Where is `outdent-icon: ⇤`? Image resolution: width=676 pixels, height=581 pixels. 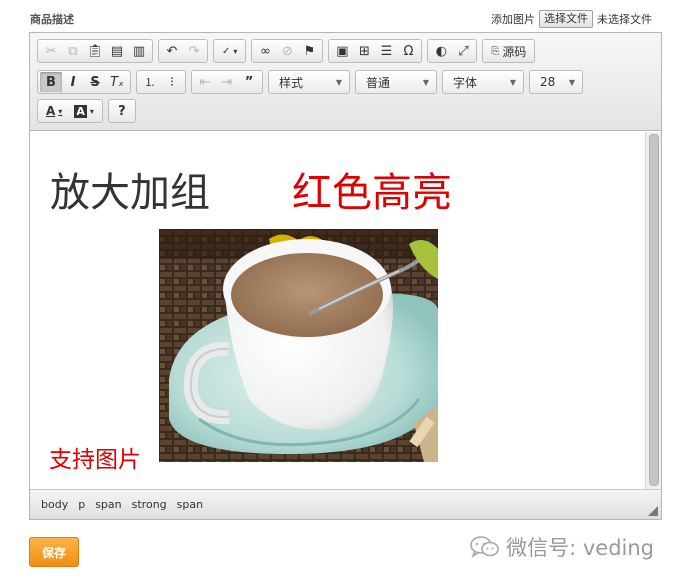
outdent-icon: ⇤ is located at coordinates (205, 82).